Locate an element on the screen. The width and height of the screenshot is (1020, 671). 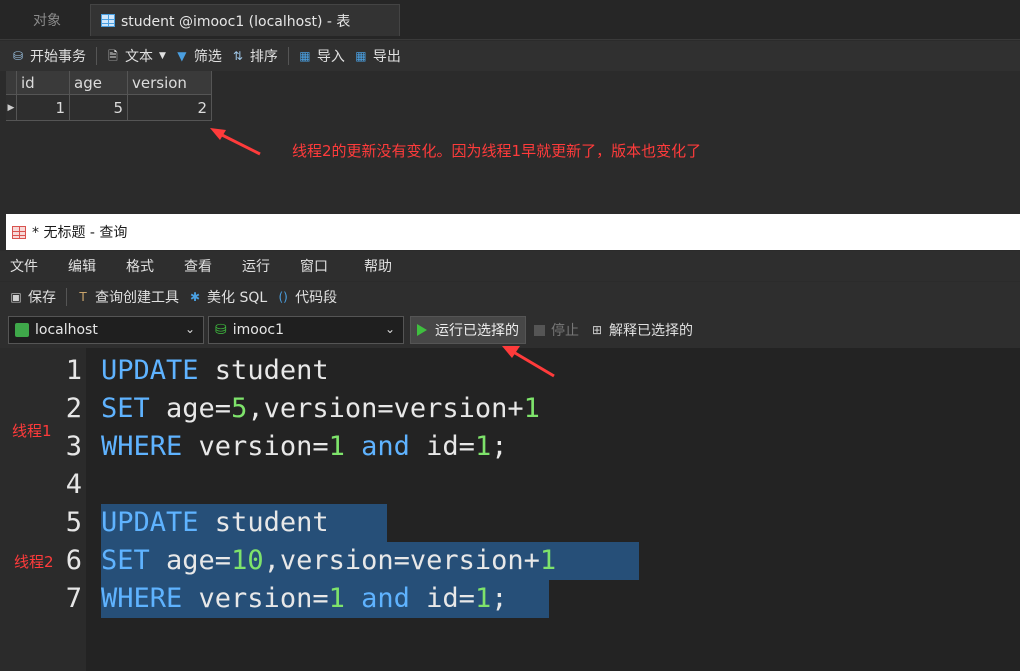
code-snippet-label: 代码段 is located at coordinates (316, 298).